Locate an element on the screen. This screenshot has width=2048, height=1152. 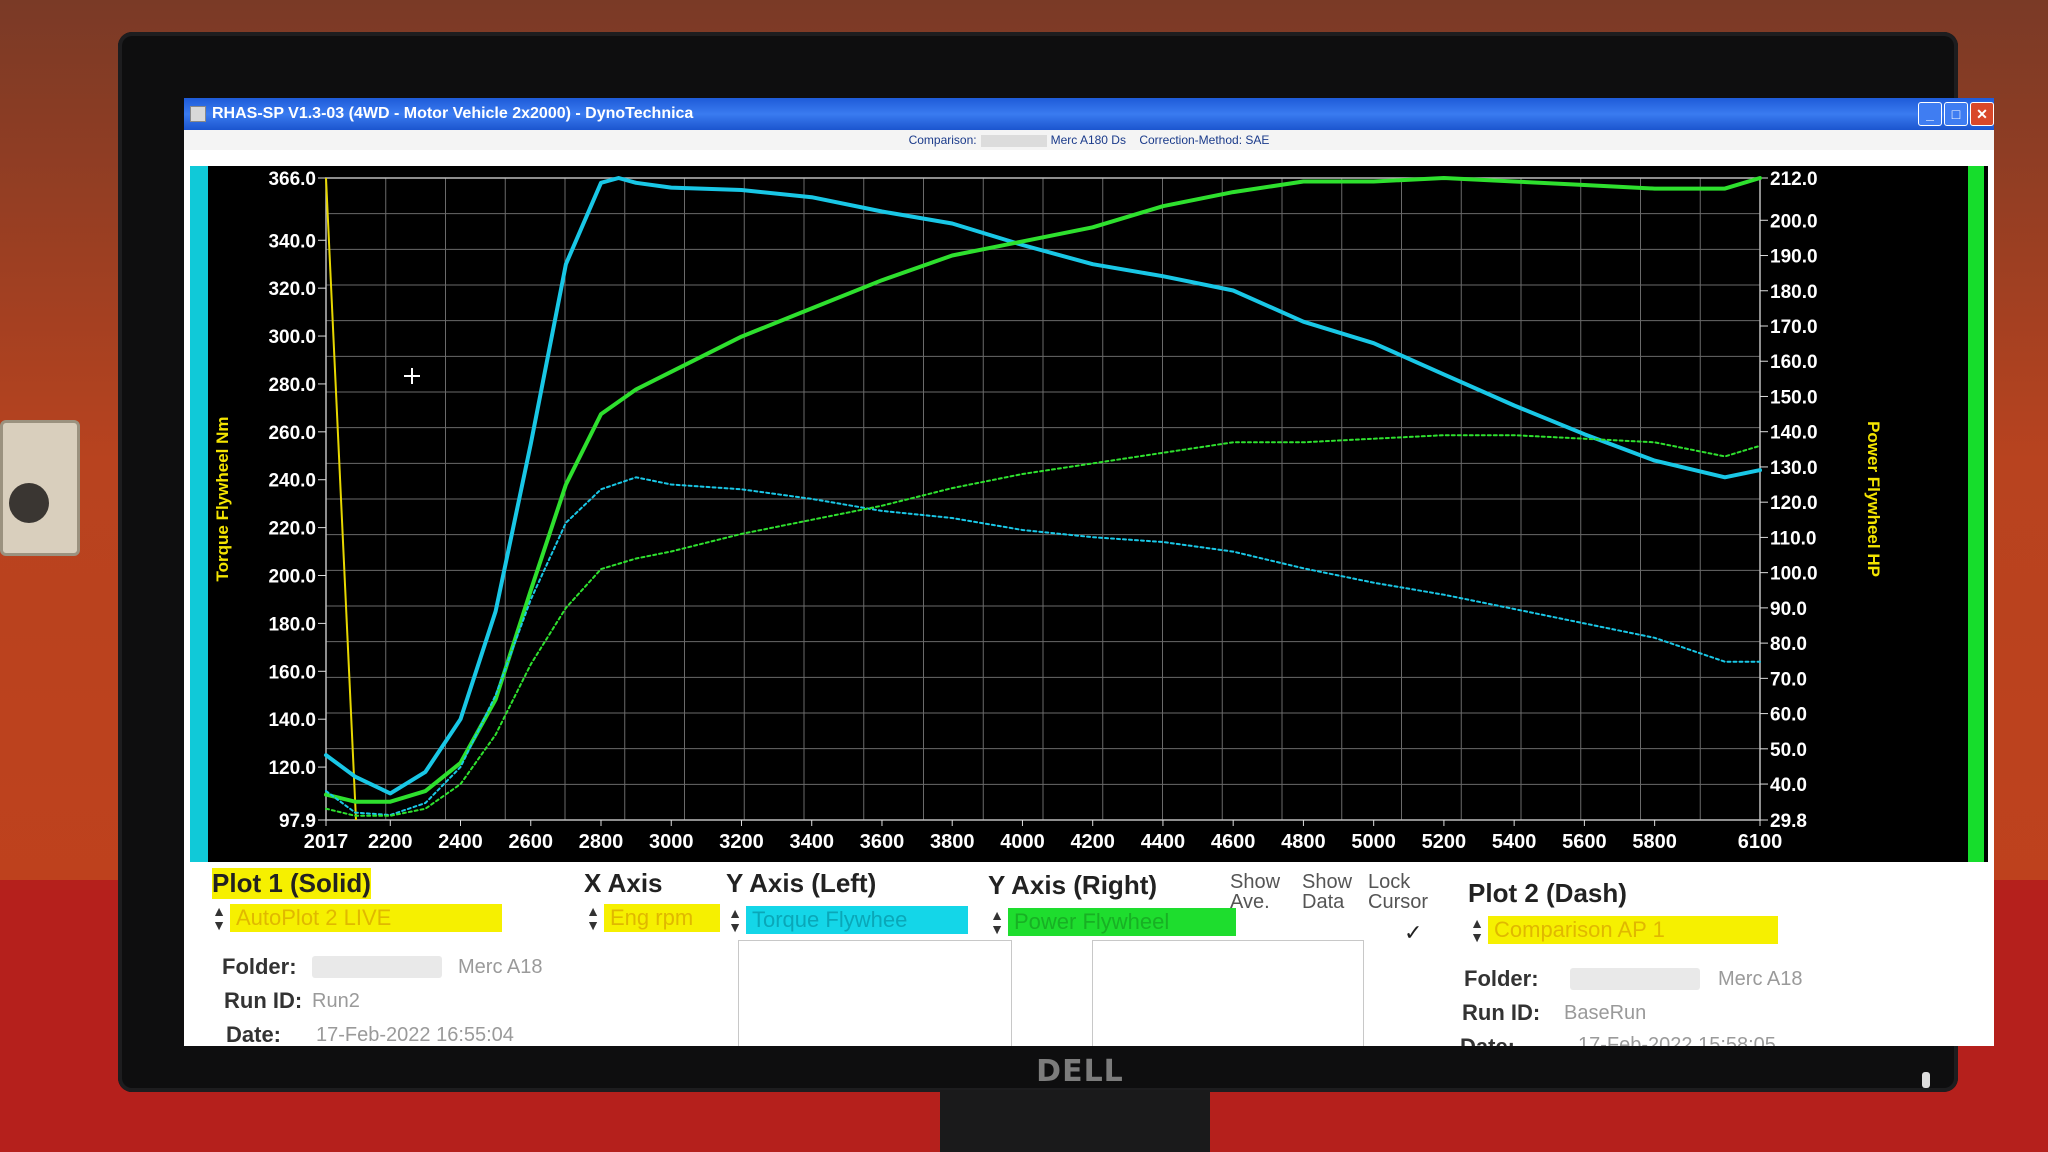
yaxis-right-spin-icon: ▲ ▼ is located at coordinates (997, 922).